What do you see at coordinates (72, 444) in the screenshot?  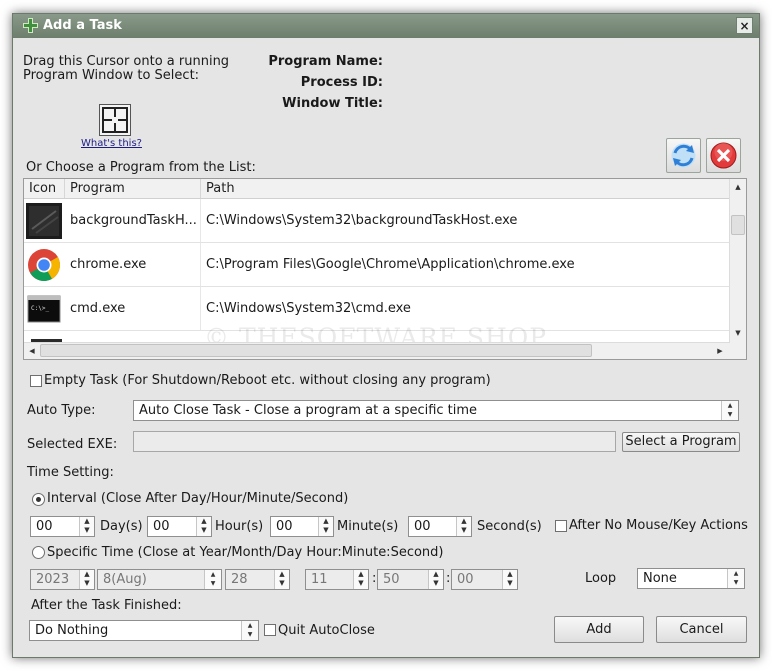 I see `selected-exe-label: Selected EXE:` at bounding box center [72, 444].